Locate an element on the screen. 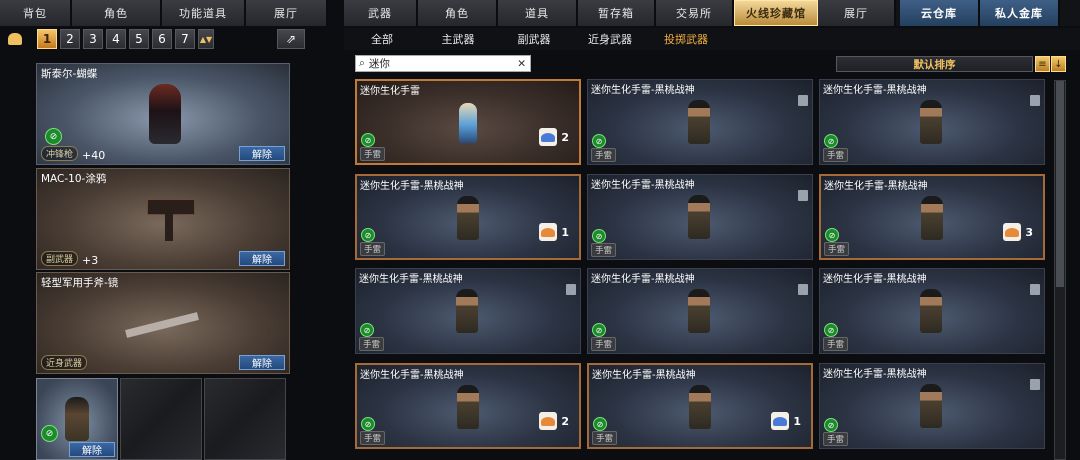  page-6-button: 6 is located at coordinates (162, 39).